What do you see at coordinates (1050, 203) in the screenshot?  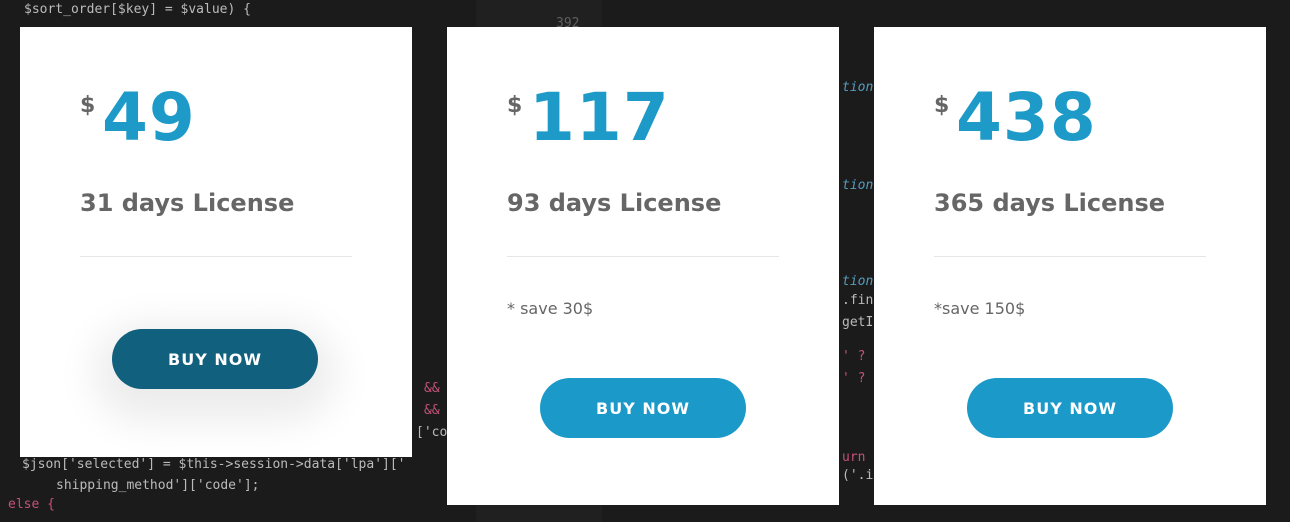 I see `license-duration: 365 days License` at bounding box center [1050, 203].